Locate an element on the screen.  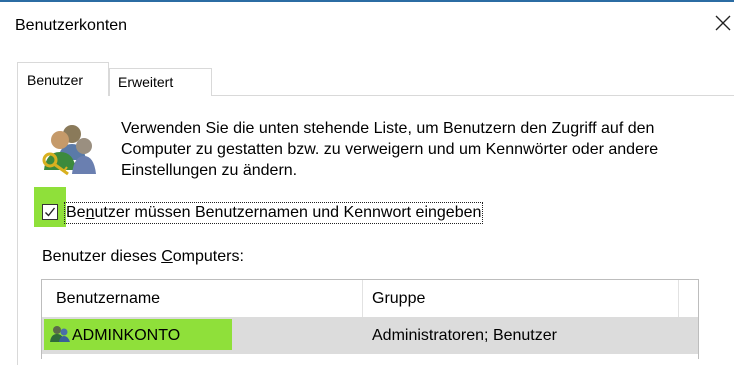
table-row: ADMINKONTO Administratoren; Benutzer is located at coordinates (370, 335).